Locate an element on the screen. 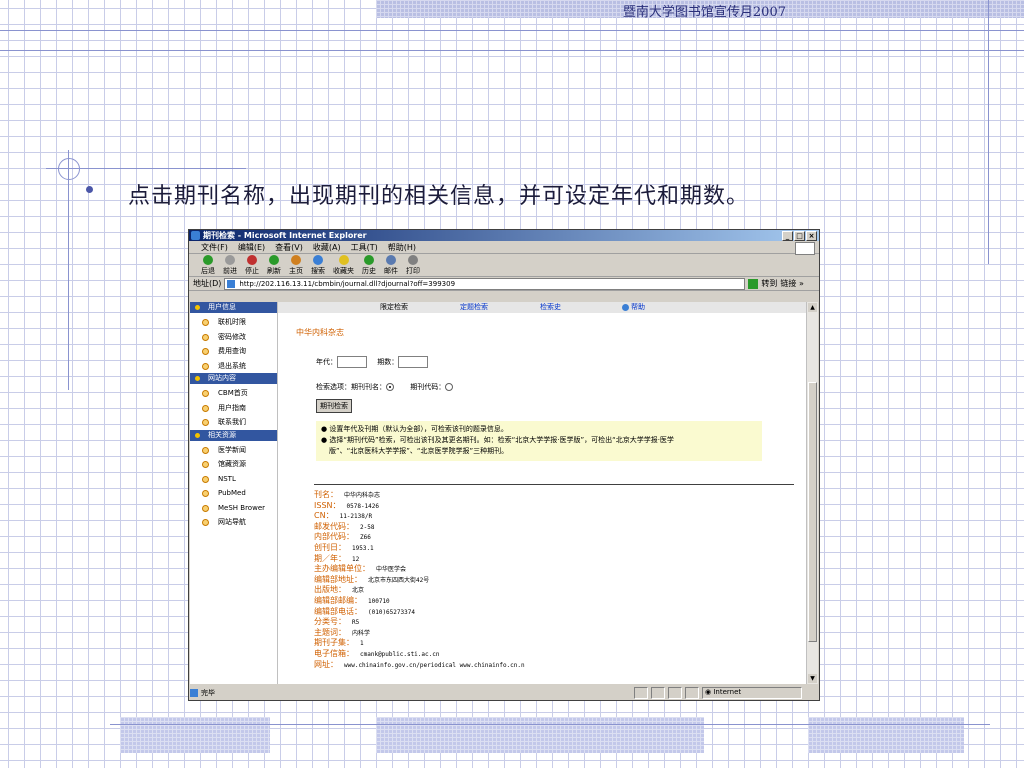 Image resolution: width=1024 pixels, height=768 pixels. detail-row: 邮发代码： 2-58 is located at coordinates (419, 527).